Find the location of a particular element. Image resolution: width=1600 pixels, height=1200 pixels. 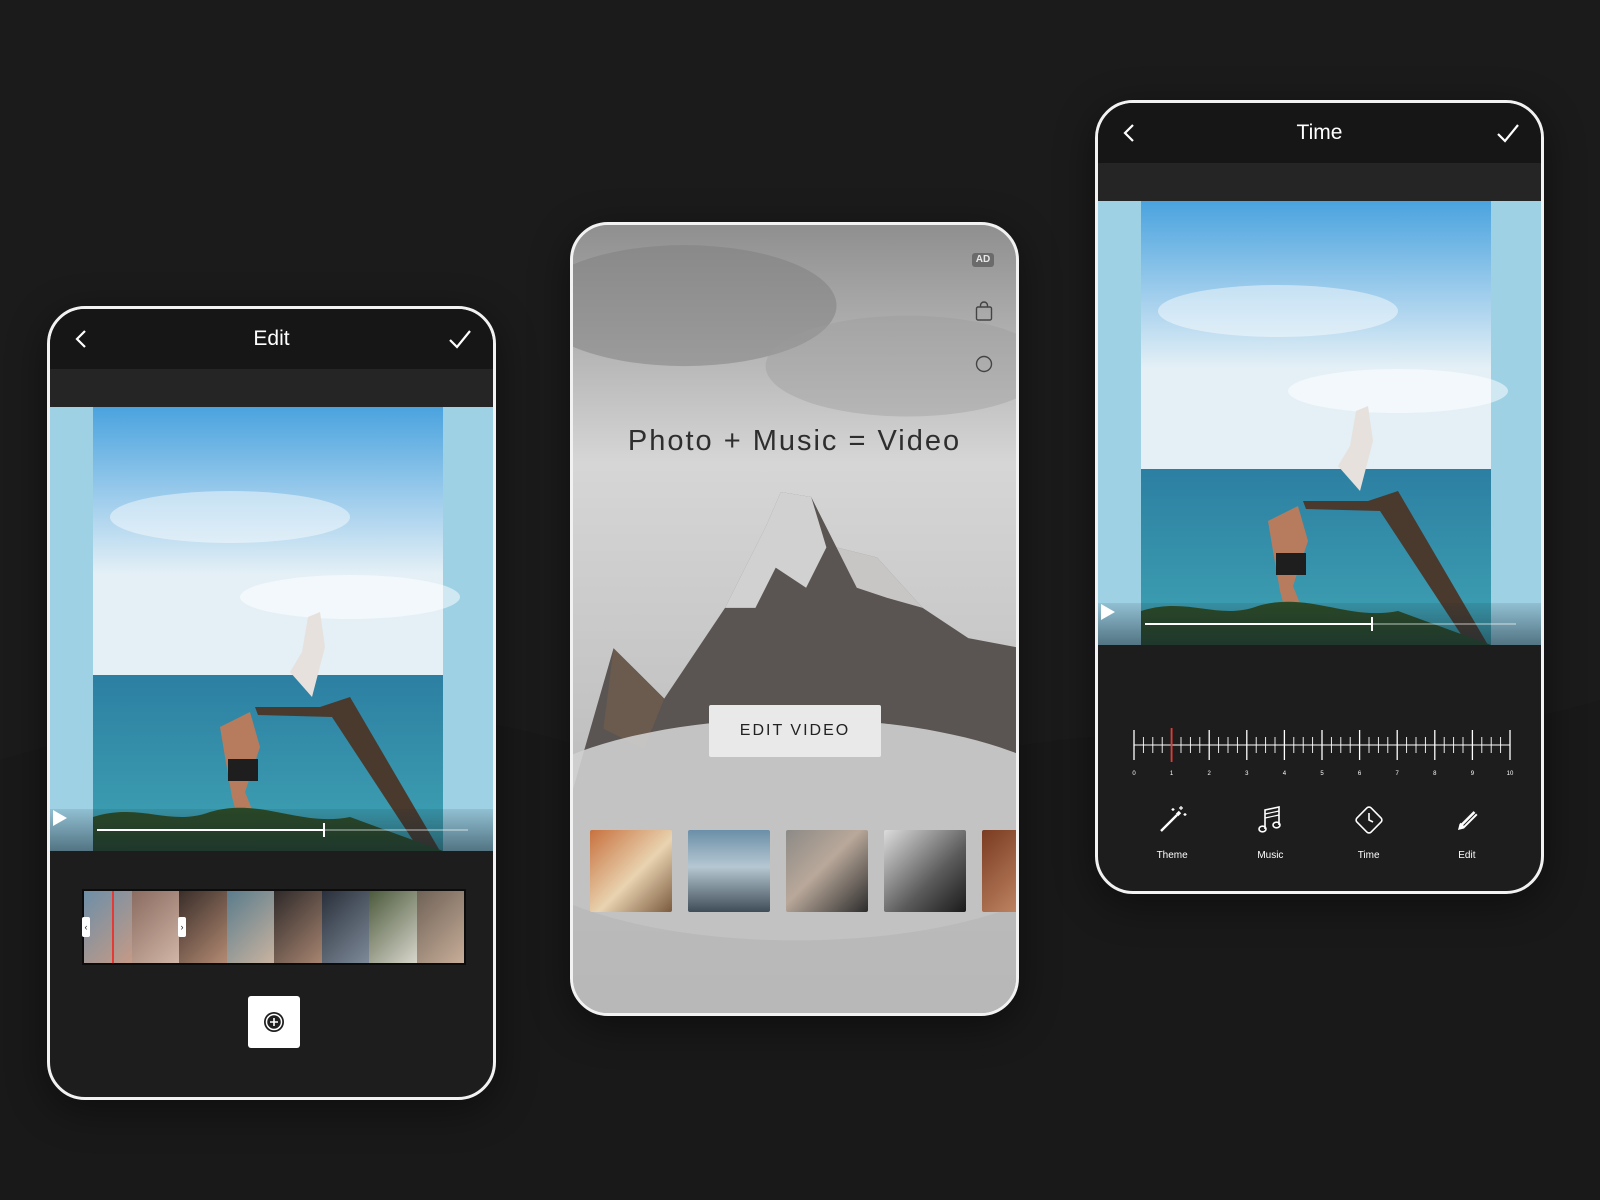

photo-thumbnail-row is located at coordinates (803, 871).